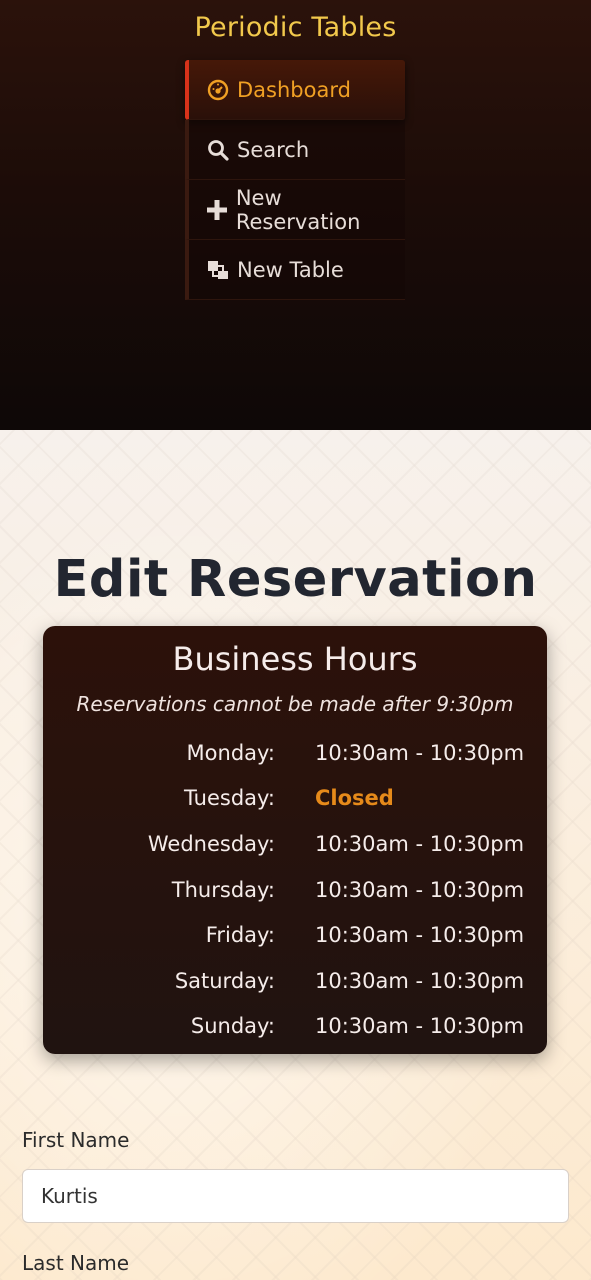 The height and width of the screenshot is (1280, 591). Describe the element at coordinates (295, 935) in the screenshot. I see `hours-row-friday: Friday: 10:30am - 10:30pm` at that location.